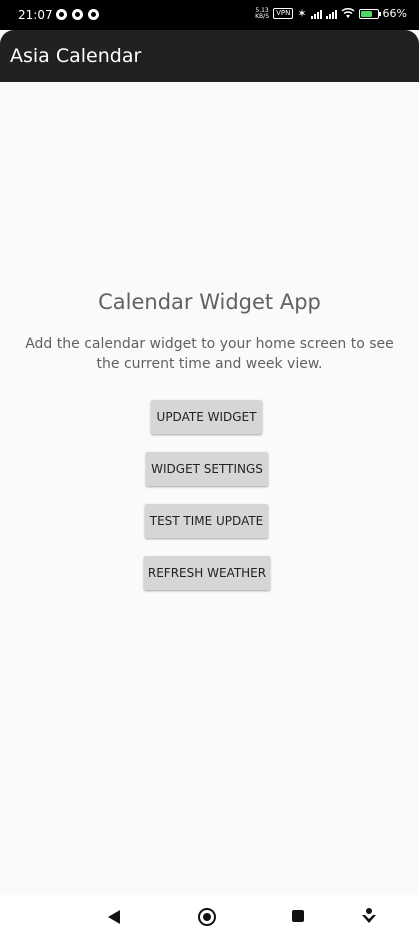 The image size is (419, 937). Describe the element at coordinates (207, 469) in the screenshot. I see `widget-settings-button: WIDGET SETTINGS` at that location.